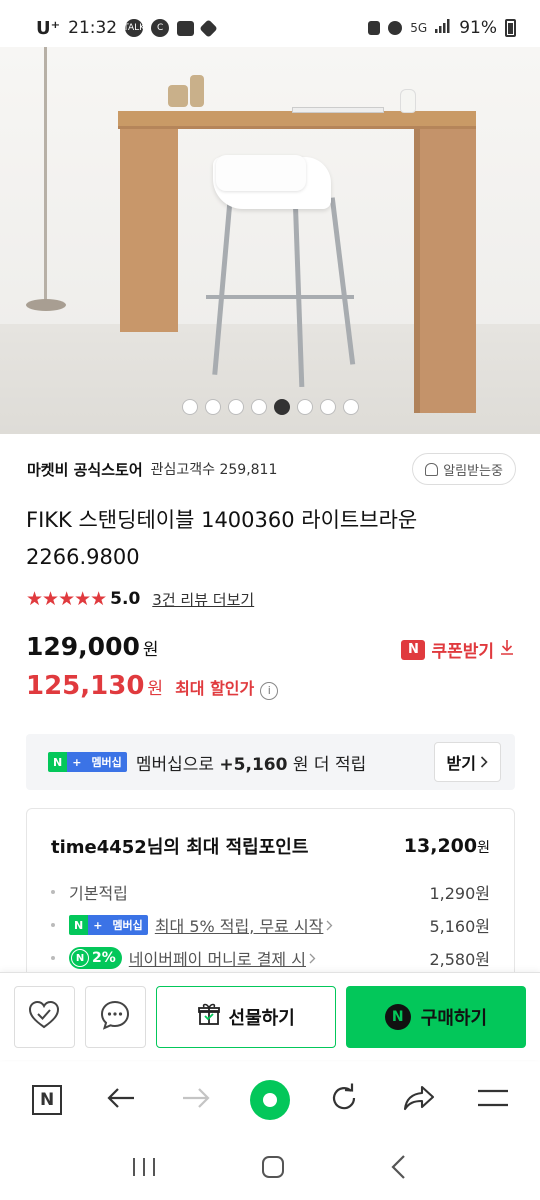  I want to click on share-button, so click(419, 1100).